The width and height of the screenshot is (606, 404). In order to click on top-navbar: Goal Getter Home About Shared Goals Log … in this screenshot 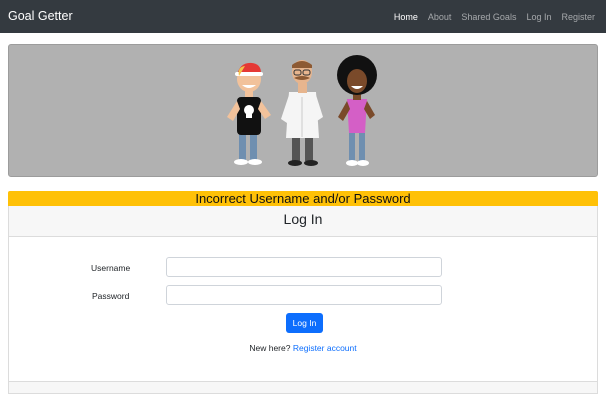, I will do `click(303, 16)`.